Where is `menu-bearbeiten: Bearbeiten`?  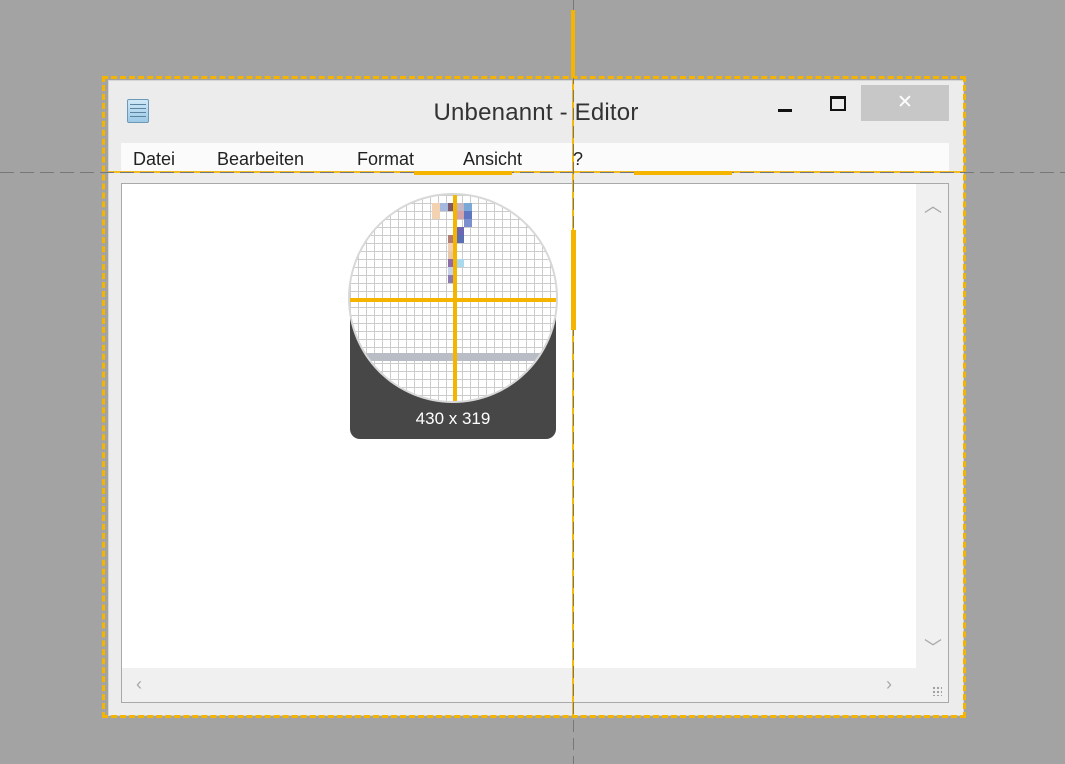
menu-bearbeiten: Bearbeiten is located at coordinates (260, 159).